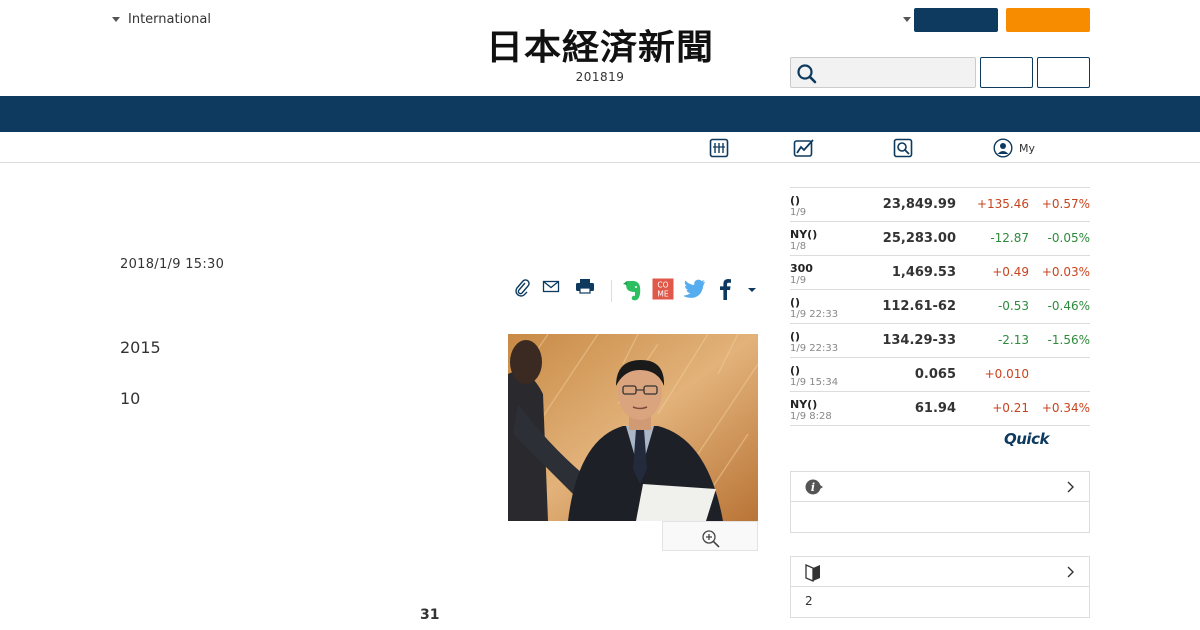 This screenshot has height=630, width=1200. I want to click on subnav-item-paper, so click(722, 148).